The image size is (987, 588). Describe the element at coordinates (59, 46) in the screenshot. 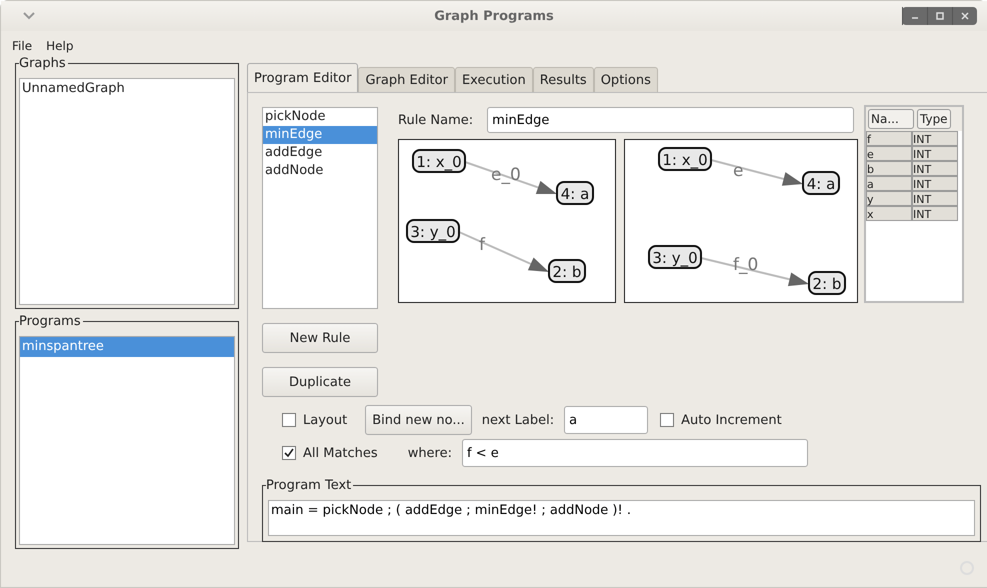

I see `menu-item: Help` at that location.